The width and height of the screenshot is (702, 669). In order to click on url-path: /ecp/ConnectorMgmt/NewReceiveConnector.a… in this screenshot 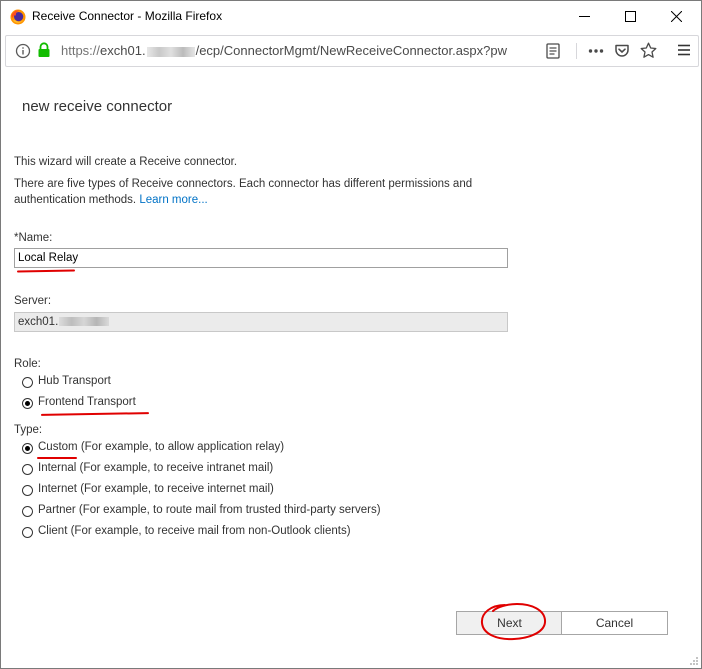, I will do `click(351, 50)`.